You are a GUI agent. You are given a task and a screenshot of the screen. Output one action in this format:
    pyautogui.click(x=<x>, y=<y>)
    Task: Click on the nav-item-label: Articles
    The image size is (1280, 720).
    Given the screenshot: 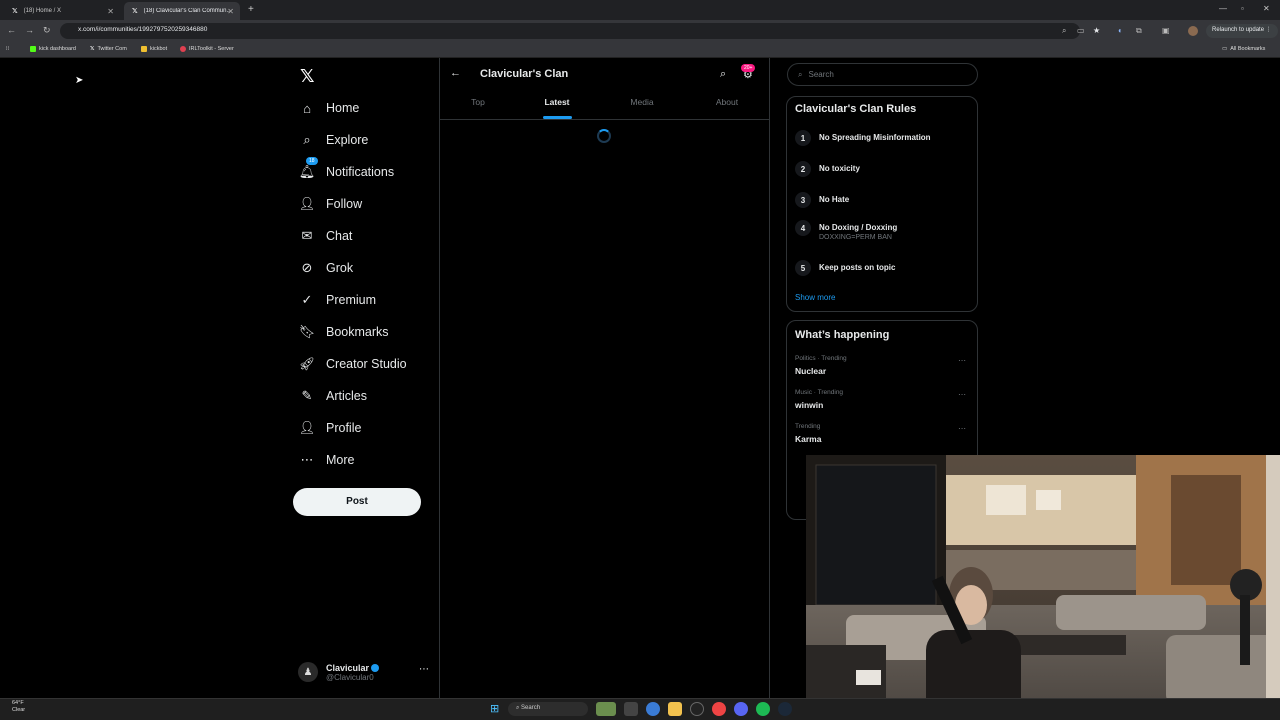 What is the action you would take?
    pyautogui.click(x=346, y=396)
    